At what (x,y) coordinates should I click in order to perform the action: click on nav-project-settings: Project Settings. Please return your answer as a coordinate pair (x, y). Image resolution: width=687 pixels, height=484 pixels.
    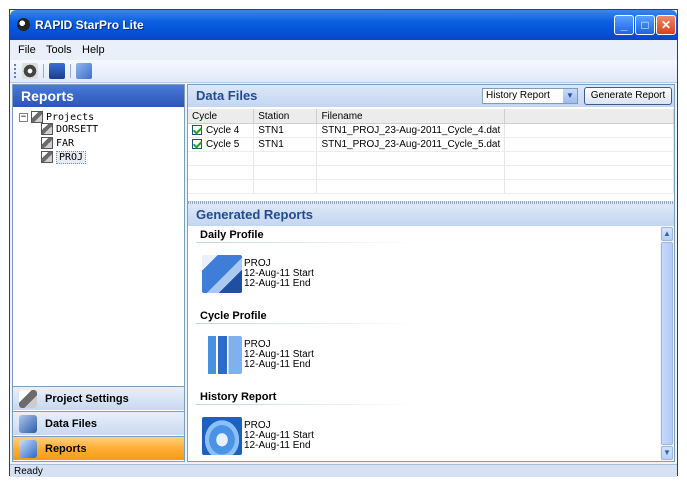
    Looking at the image, I should click on (98, 398).